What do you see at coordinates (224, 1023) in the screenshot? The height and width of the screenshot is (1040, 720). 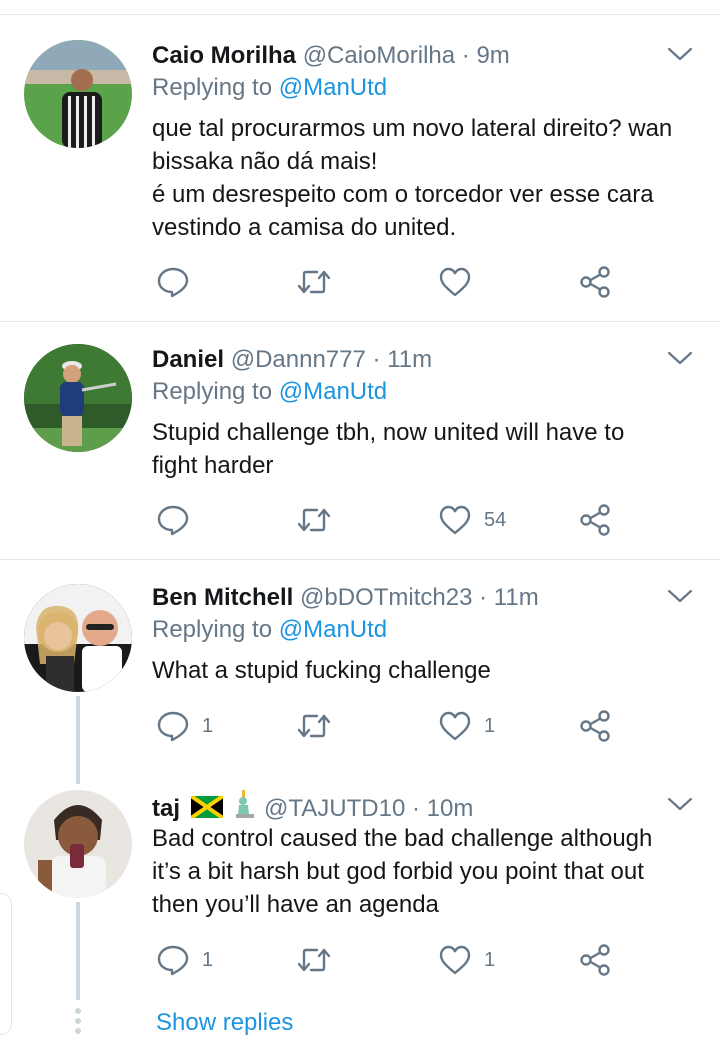 I see `show-replies-link: Show replies` at bounding box center [224, 1023].